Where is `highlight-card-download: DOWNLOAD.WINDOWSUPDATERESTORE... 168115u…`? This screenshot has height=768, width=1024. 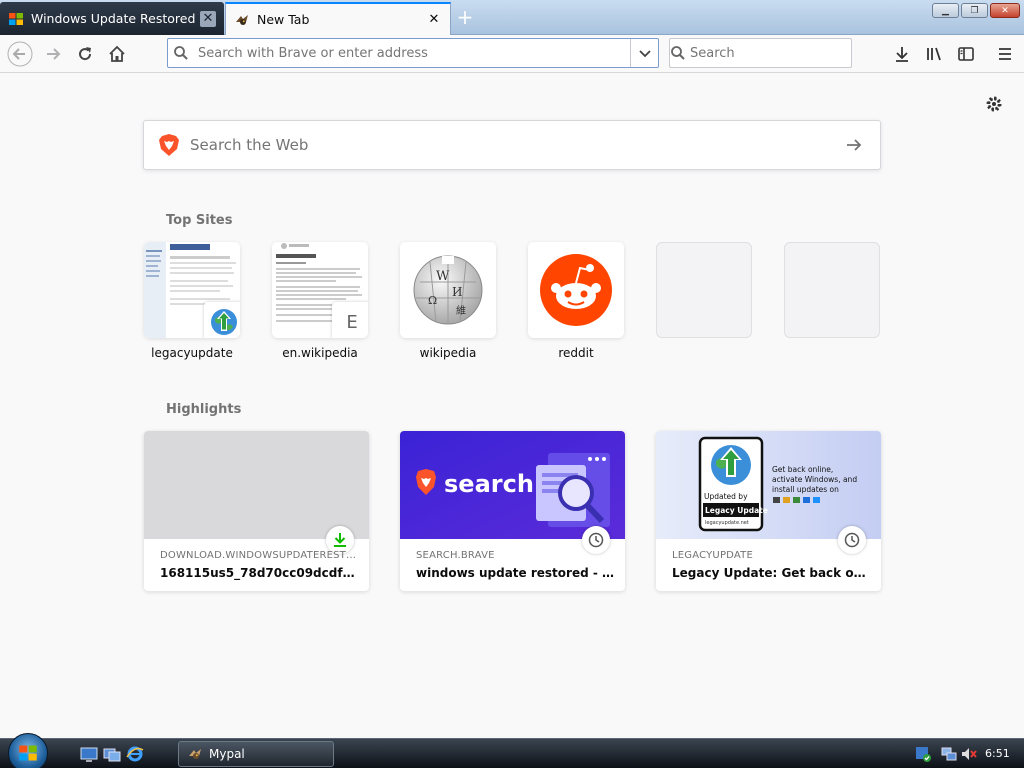 highlight-card-download: DOWNLOAD.WINDOWSUPDATERESTORE... 168115u… is located at coordinates (256, 511).